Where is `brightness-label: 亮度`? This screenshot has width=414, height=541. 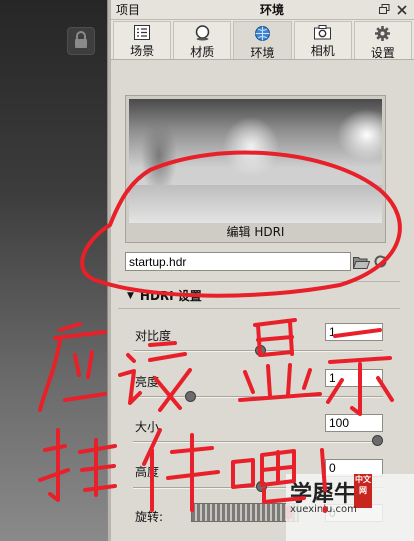 brightness-label: 亮度 is located at coordinates (147, 382).